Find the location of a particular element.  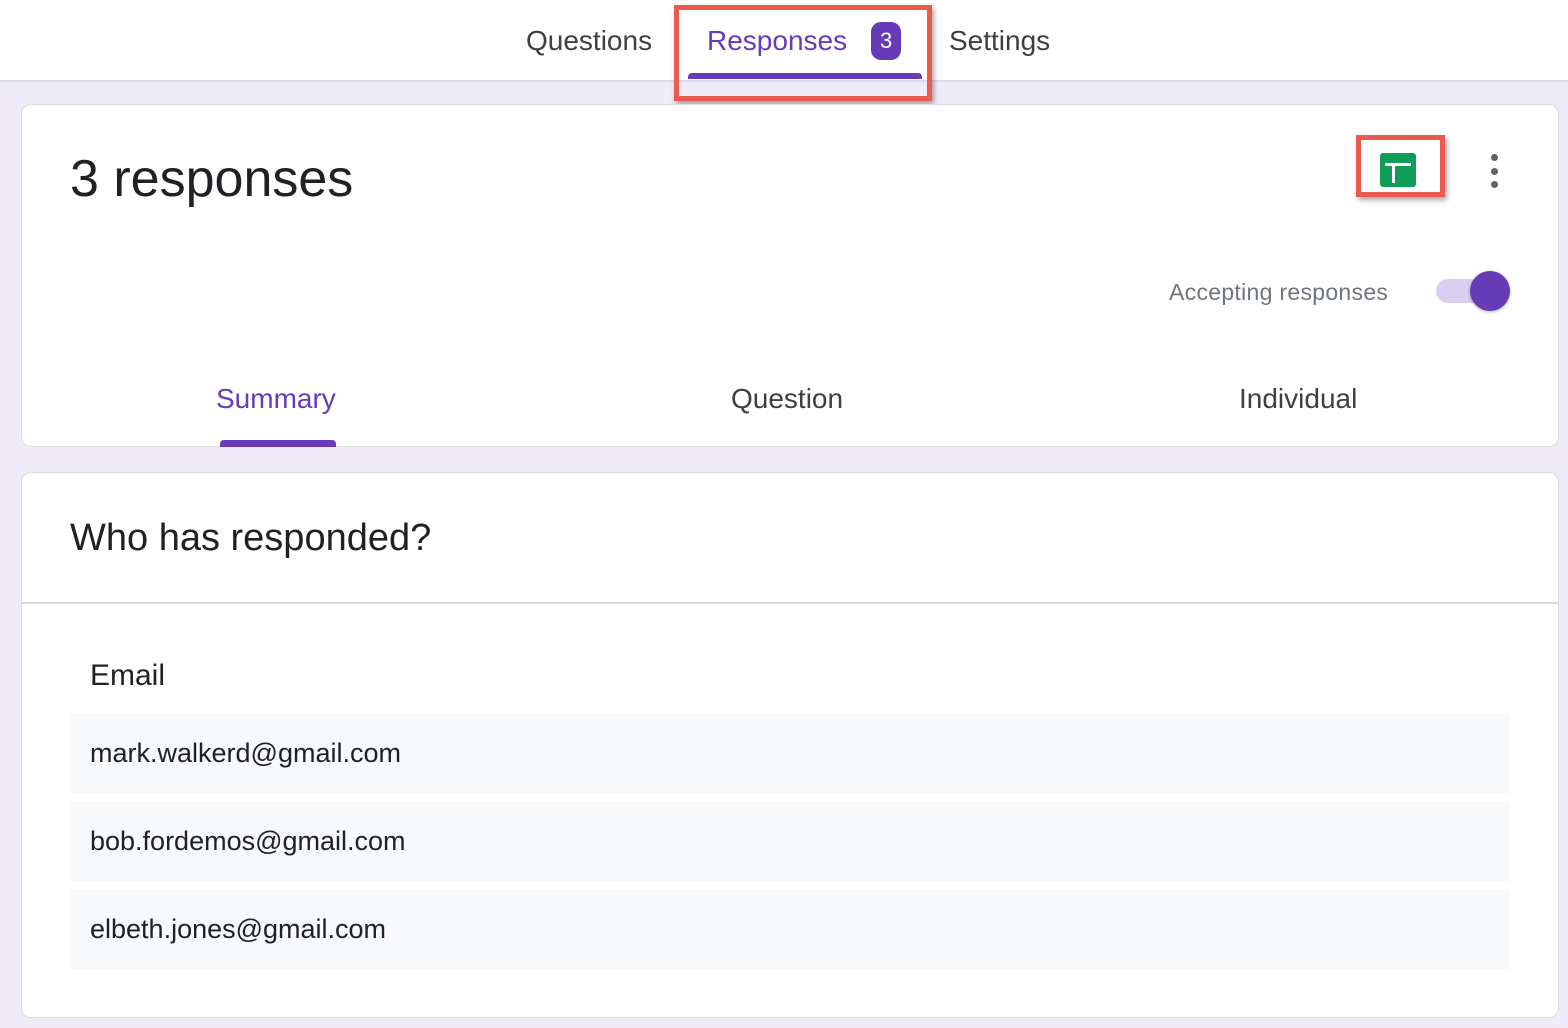

respondents-divider is located at coordinates (790, 603).